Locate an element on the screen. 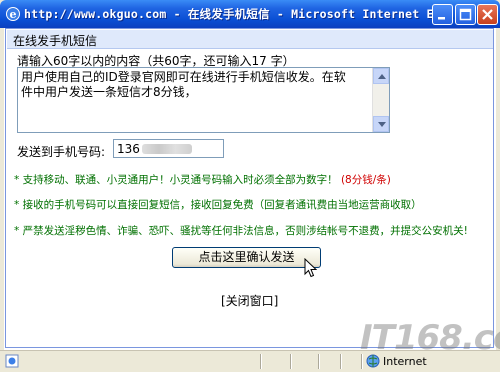 This screenshot has width=500, height=372. close-button is located at coordinates (487, 14).